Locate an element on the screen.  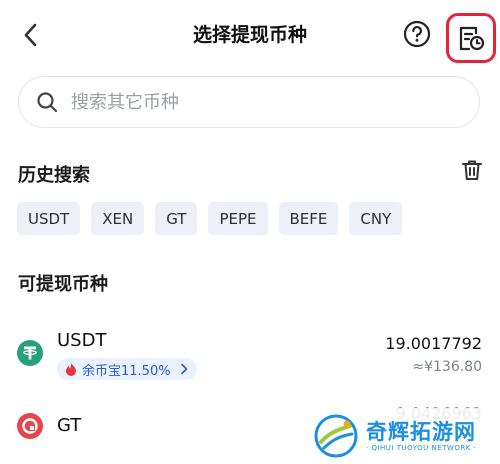
history-chip: USDT is located at coordinates (49, 218).